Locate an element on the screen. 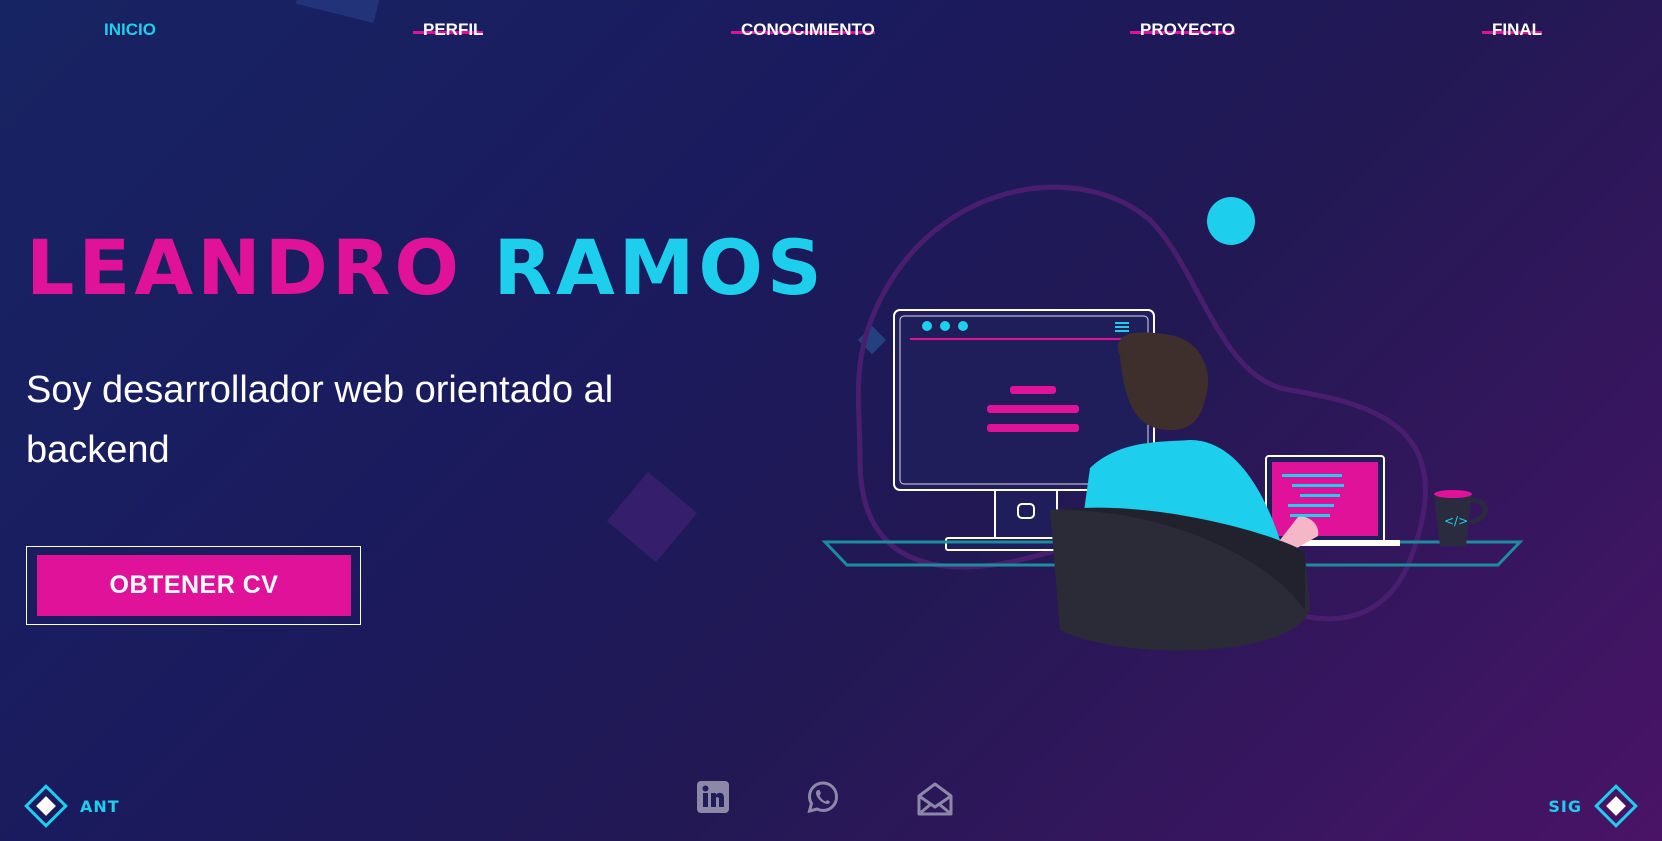  email-link is located at coordinates (971, 799).